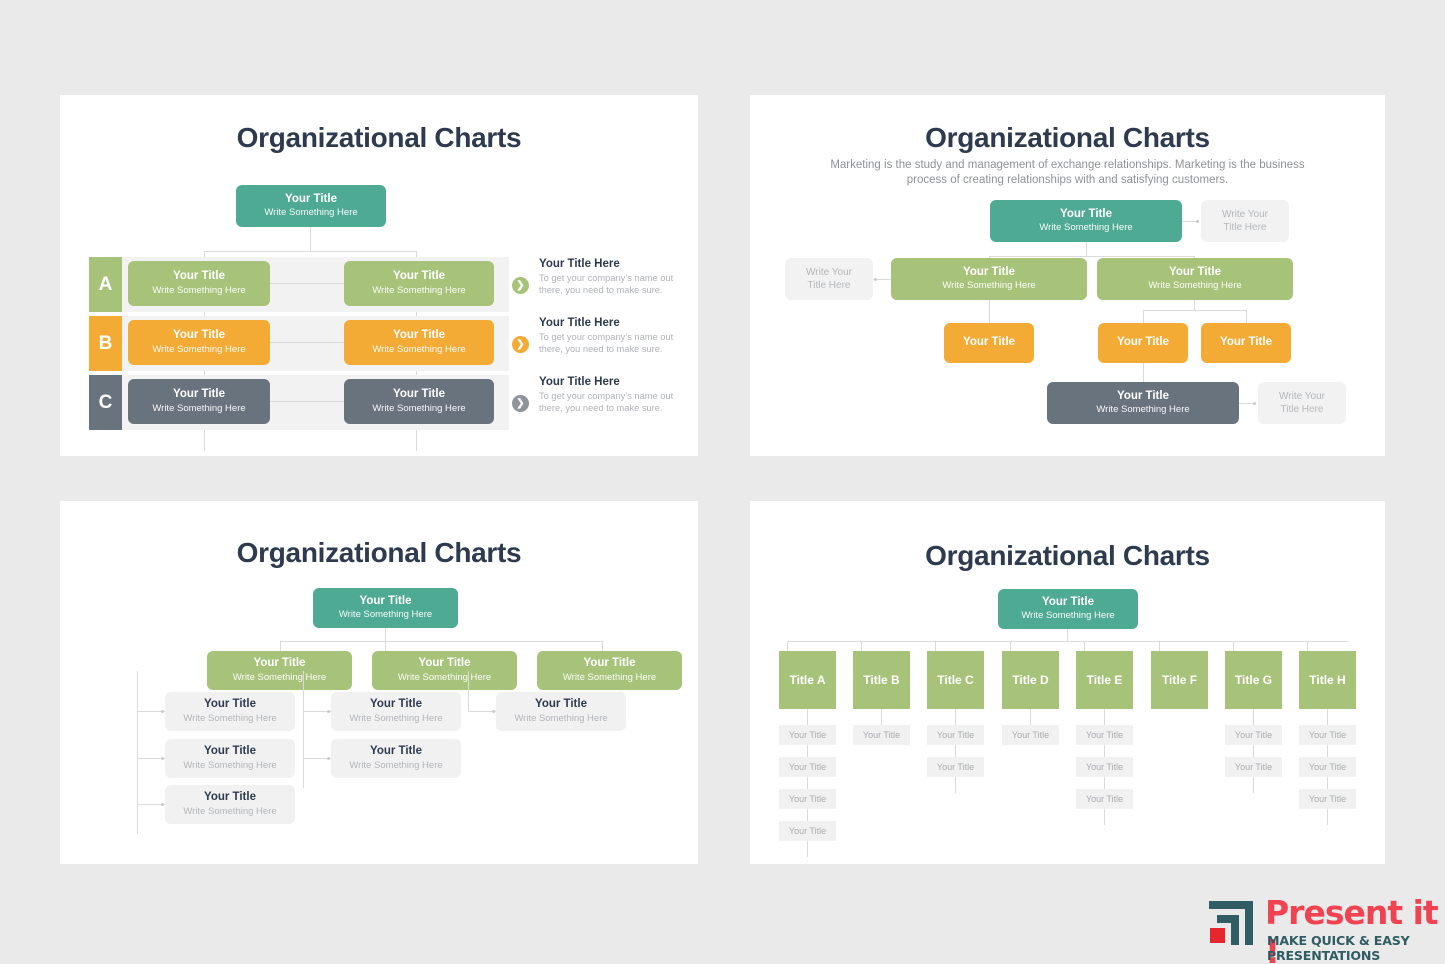  Describe the element at coordinates (230, 804) in the screenshot. I see `panel3-branch-1-child-3: Your Title Write Something Here` at that location.